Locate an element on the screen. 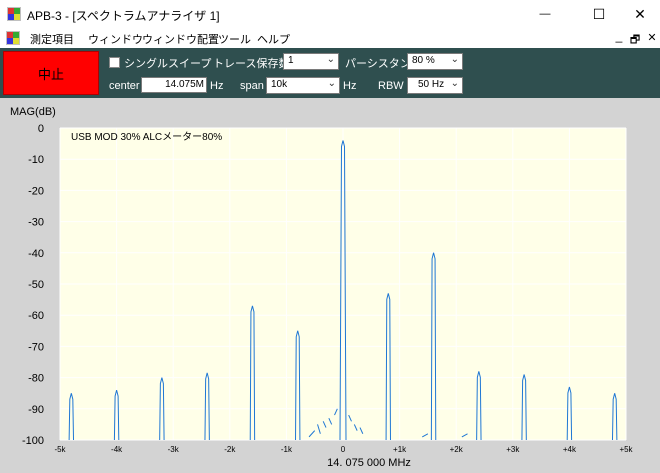 Image resolution: width=660 pixels, height=473 pixels. minimize-button: — is located at coordinates (545, 14).